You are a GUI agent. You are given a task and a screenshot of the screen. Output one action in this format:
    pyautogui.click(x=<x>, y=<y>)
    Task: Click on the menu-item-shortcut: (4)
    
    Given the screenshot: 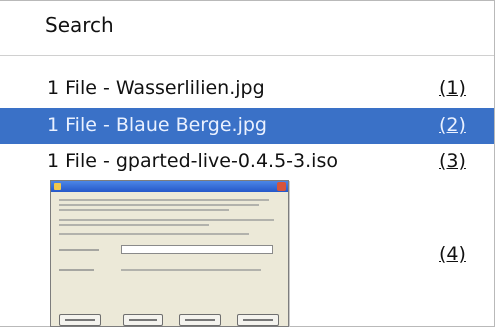 What is the action you would take?
    pyautogui.click(x=452, y=254)
    